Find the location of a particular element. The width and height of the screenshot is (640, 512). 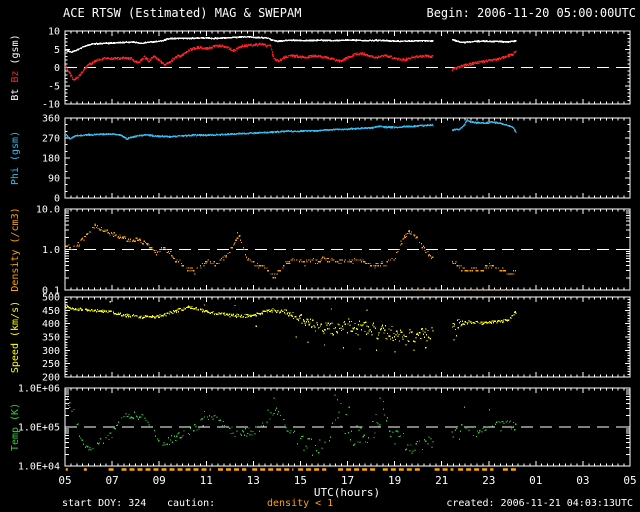

y-axis-title: Temp (K) is located at coordinates (15, 427).